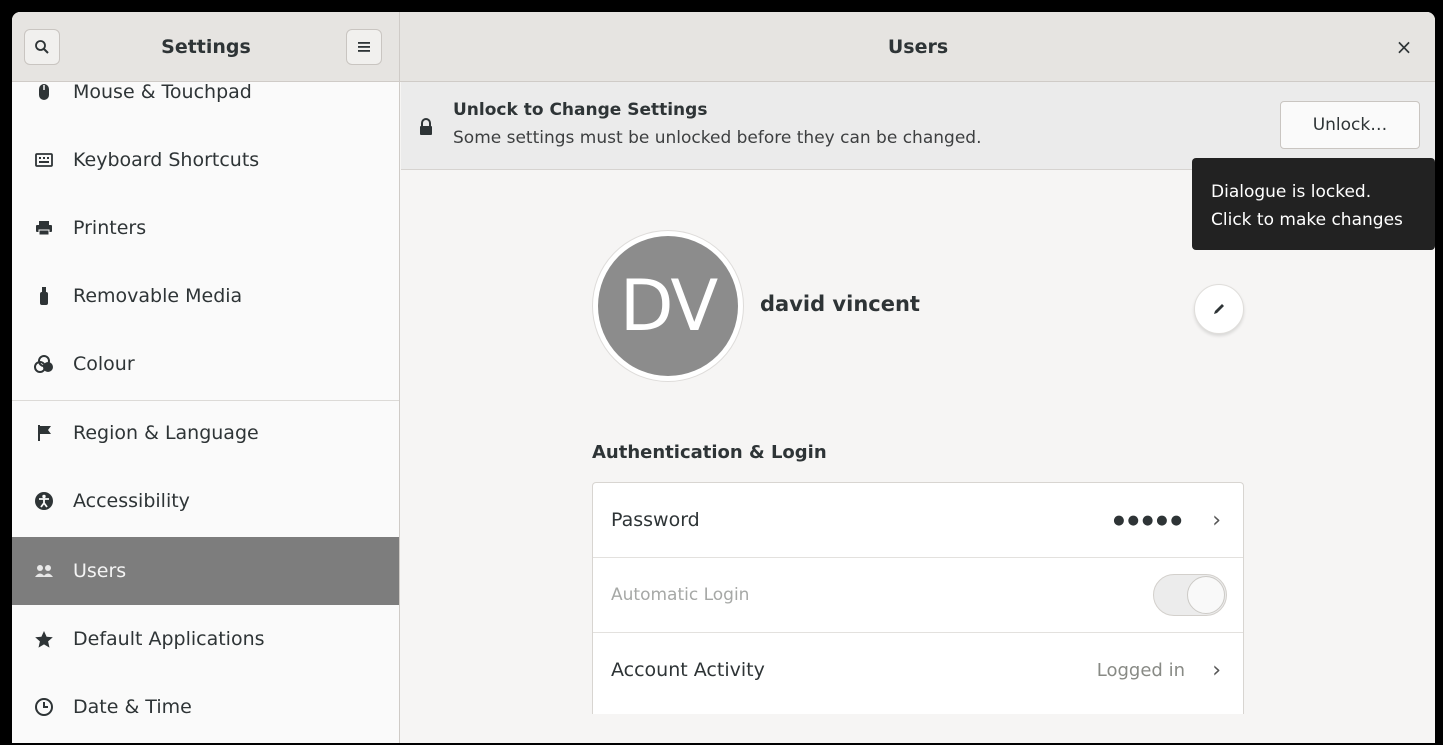 This screenshot has height=745, width=1443. Describe the element at coordinates (132, 707) in the screenshot. I see `sidebar-item-label: Date & Time` at that location.